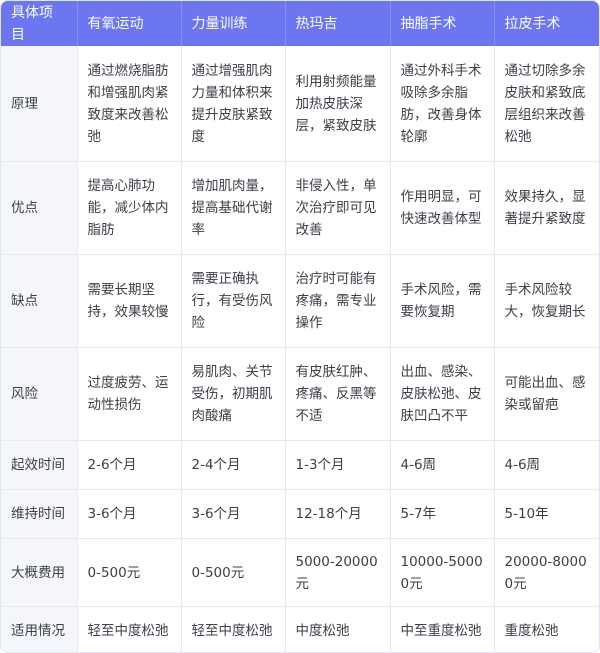  I want to click on table-cell: 5-10年, so click(546, 514).